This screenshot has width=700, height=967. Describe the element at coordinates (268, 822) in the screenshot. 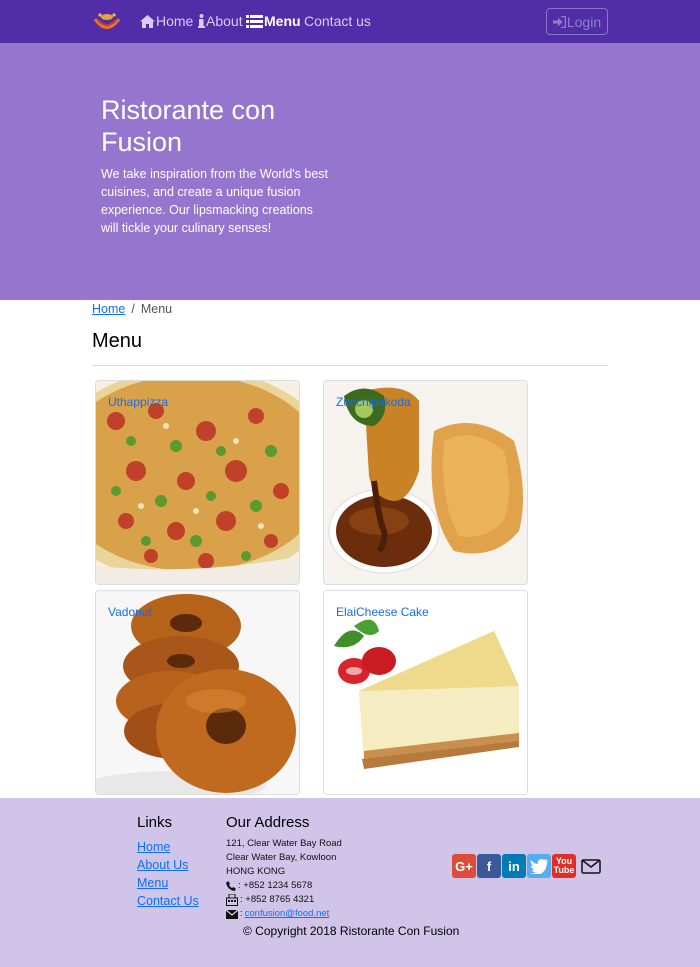

I see `address-title: Our Address` at that location.